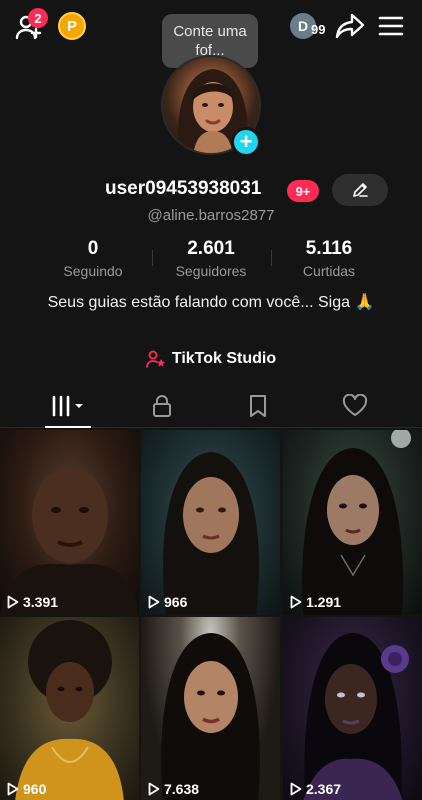 The height and width of the screenshot is (800, 422). I want to click on video-views-count: 960, so click(35, 789).